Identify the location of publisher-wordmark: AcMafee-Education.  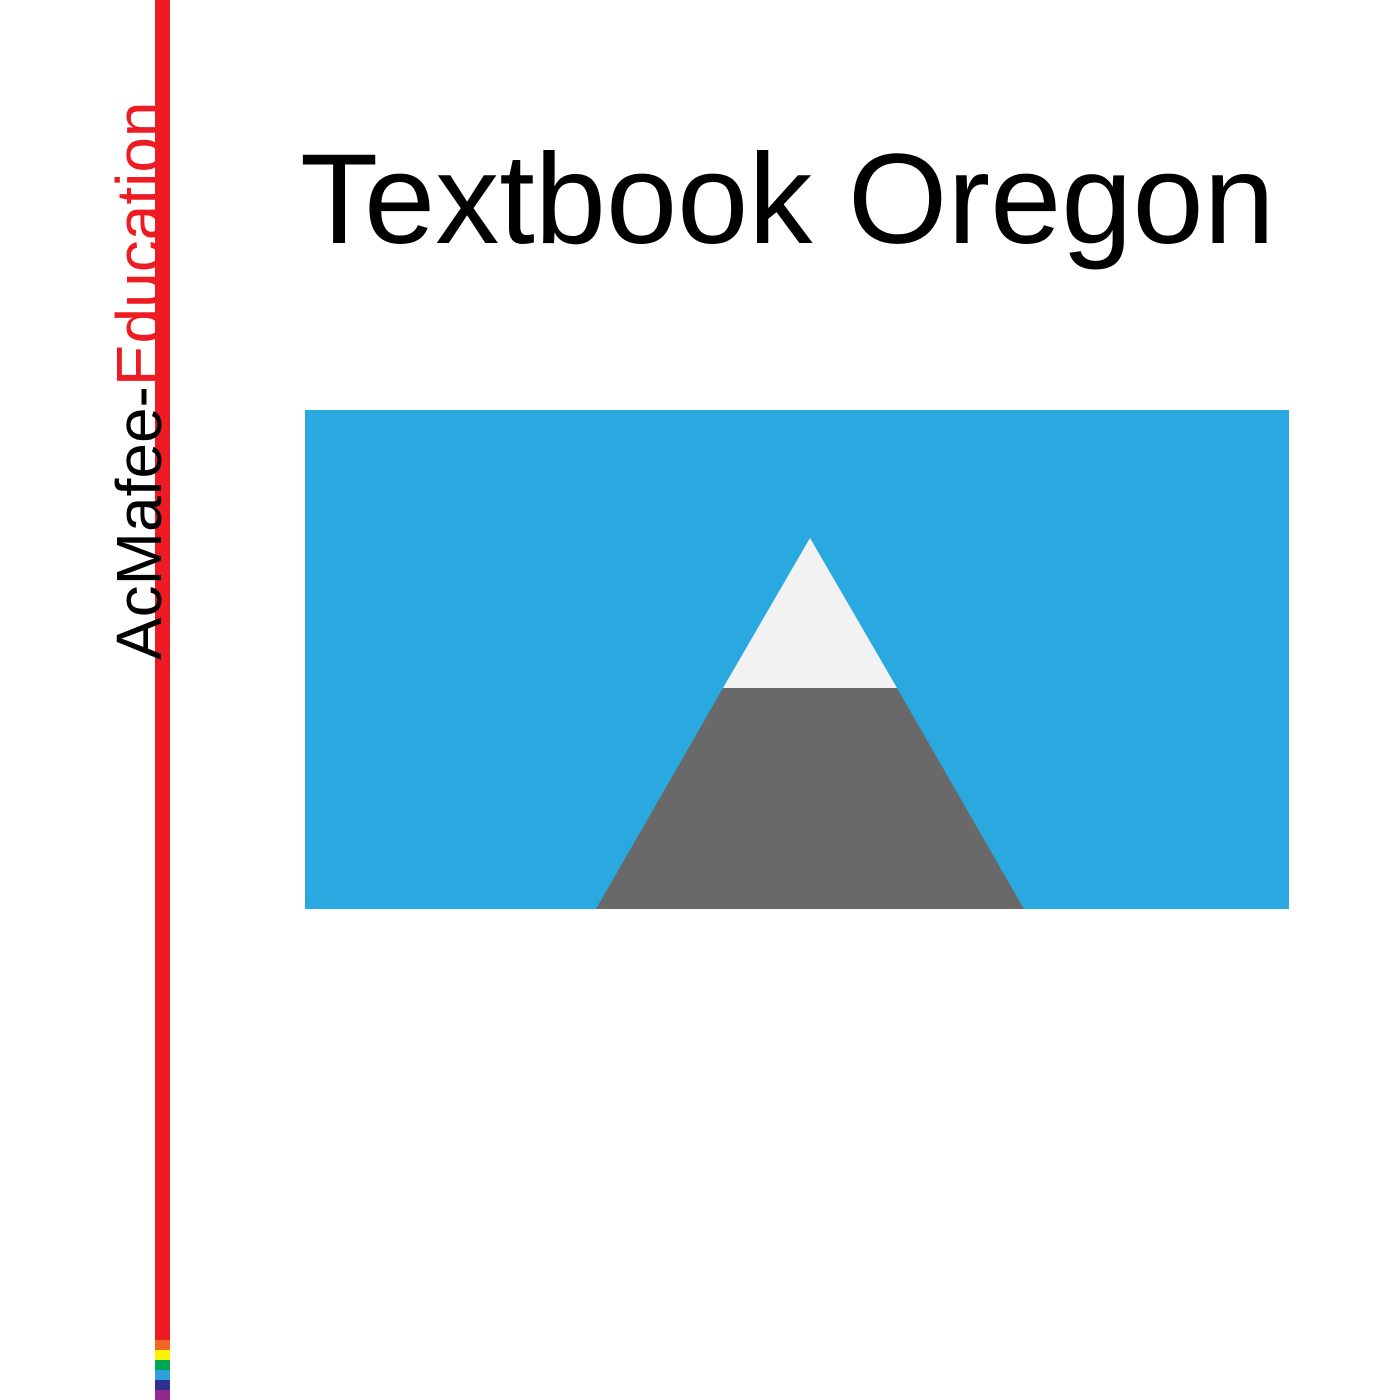
(139, 380).